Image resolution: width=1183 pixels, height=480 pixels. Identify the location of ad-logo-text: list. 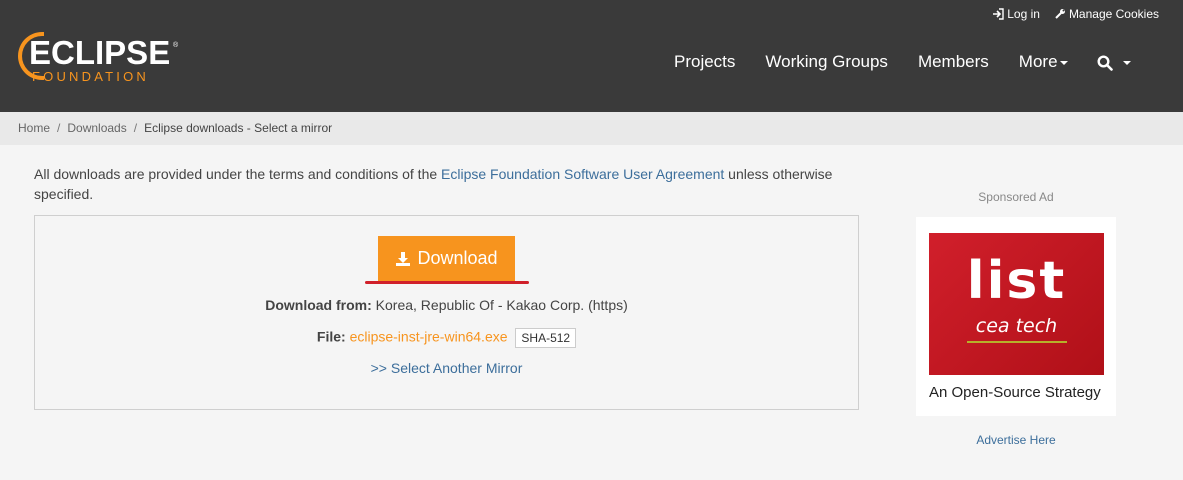
(1016, 281).